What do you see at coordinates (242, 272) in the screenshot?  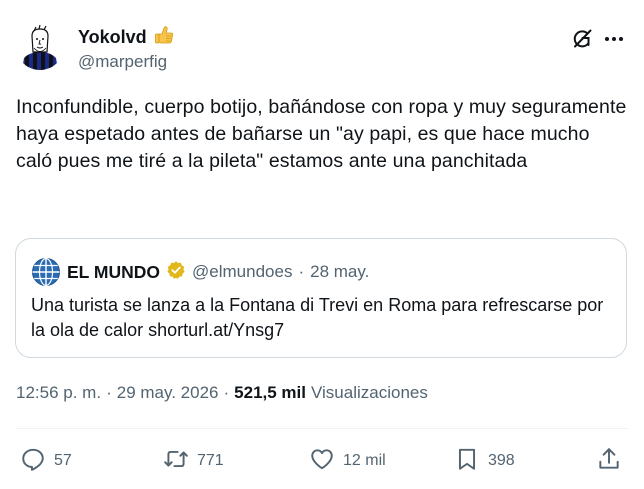 I see `quoted-author-handle: @elmundoes` at bounding box center [242, 272].